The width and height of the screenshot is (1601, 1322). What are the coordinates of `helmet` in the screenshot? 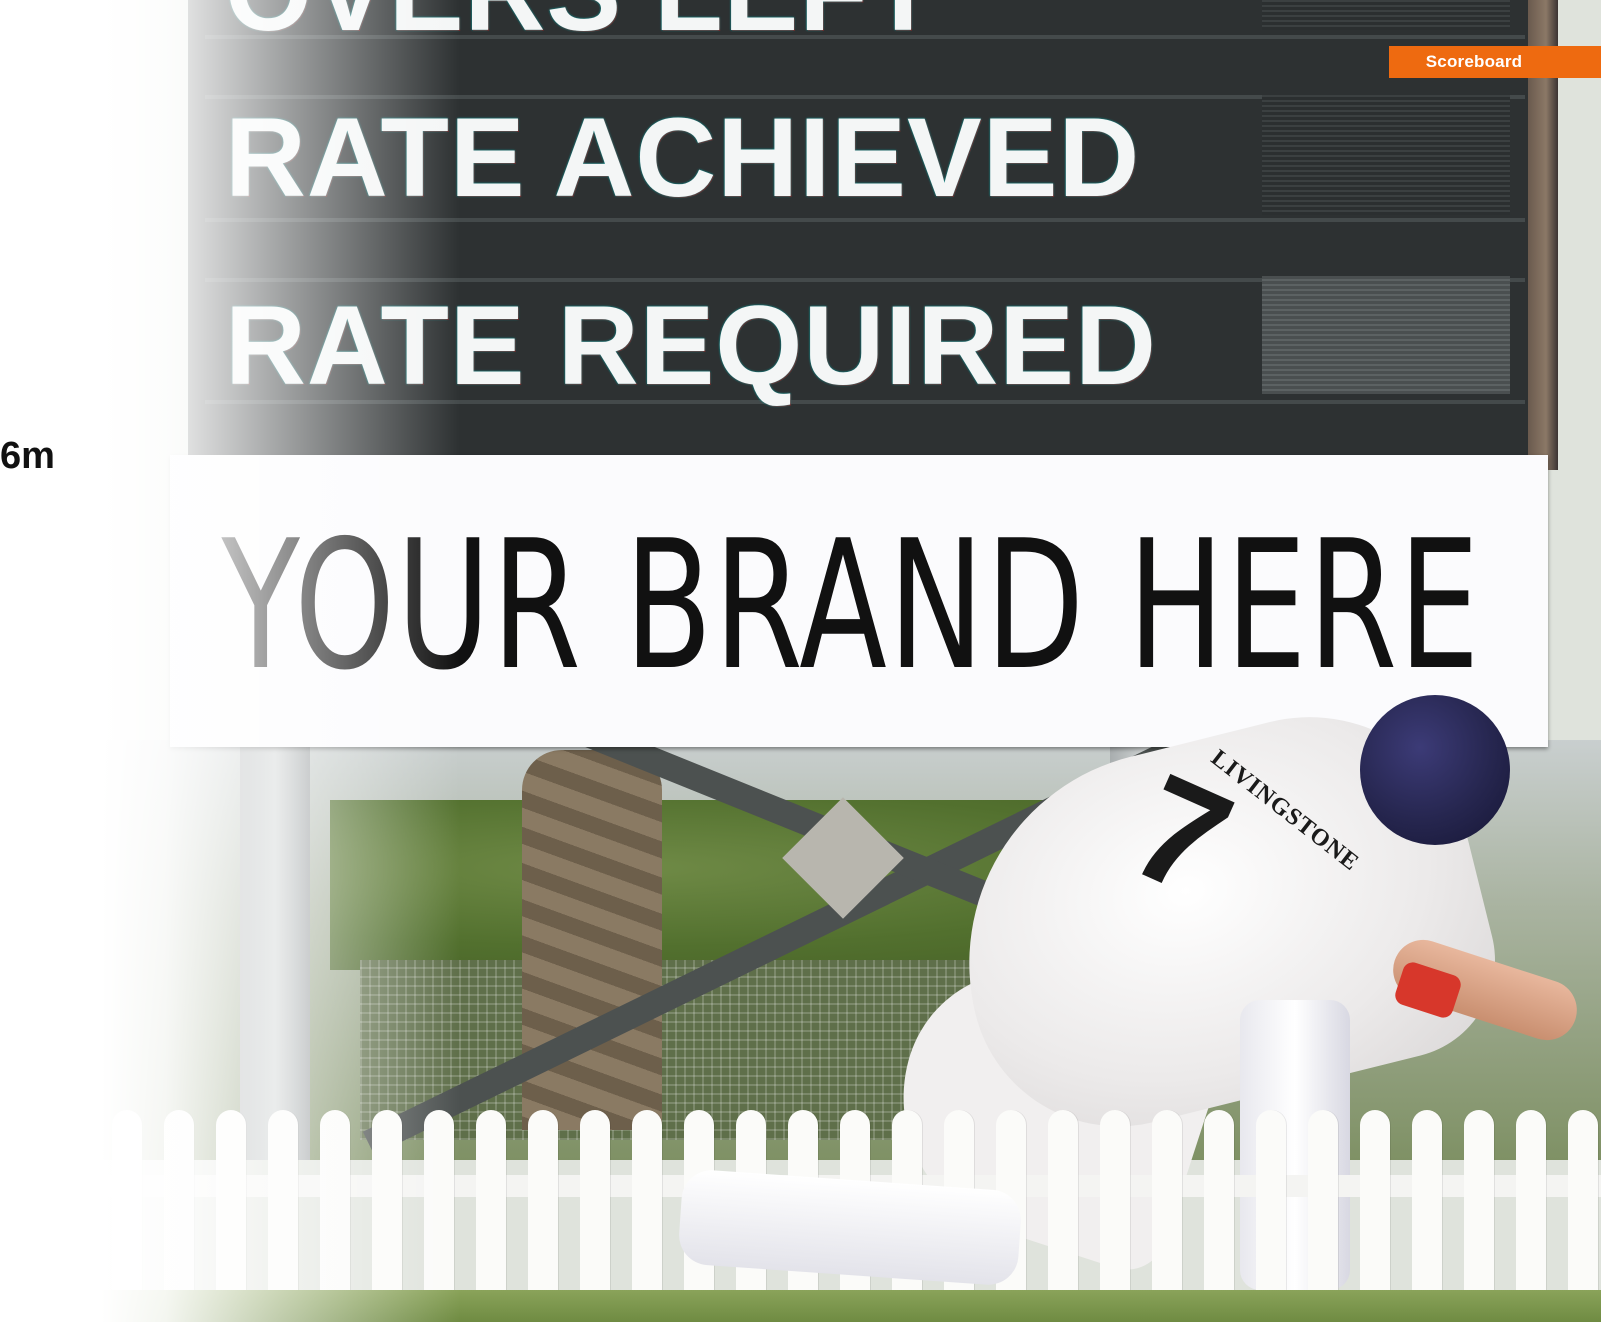 It's located at (1435, 770).